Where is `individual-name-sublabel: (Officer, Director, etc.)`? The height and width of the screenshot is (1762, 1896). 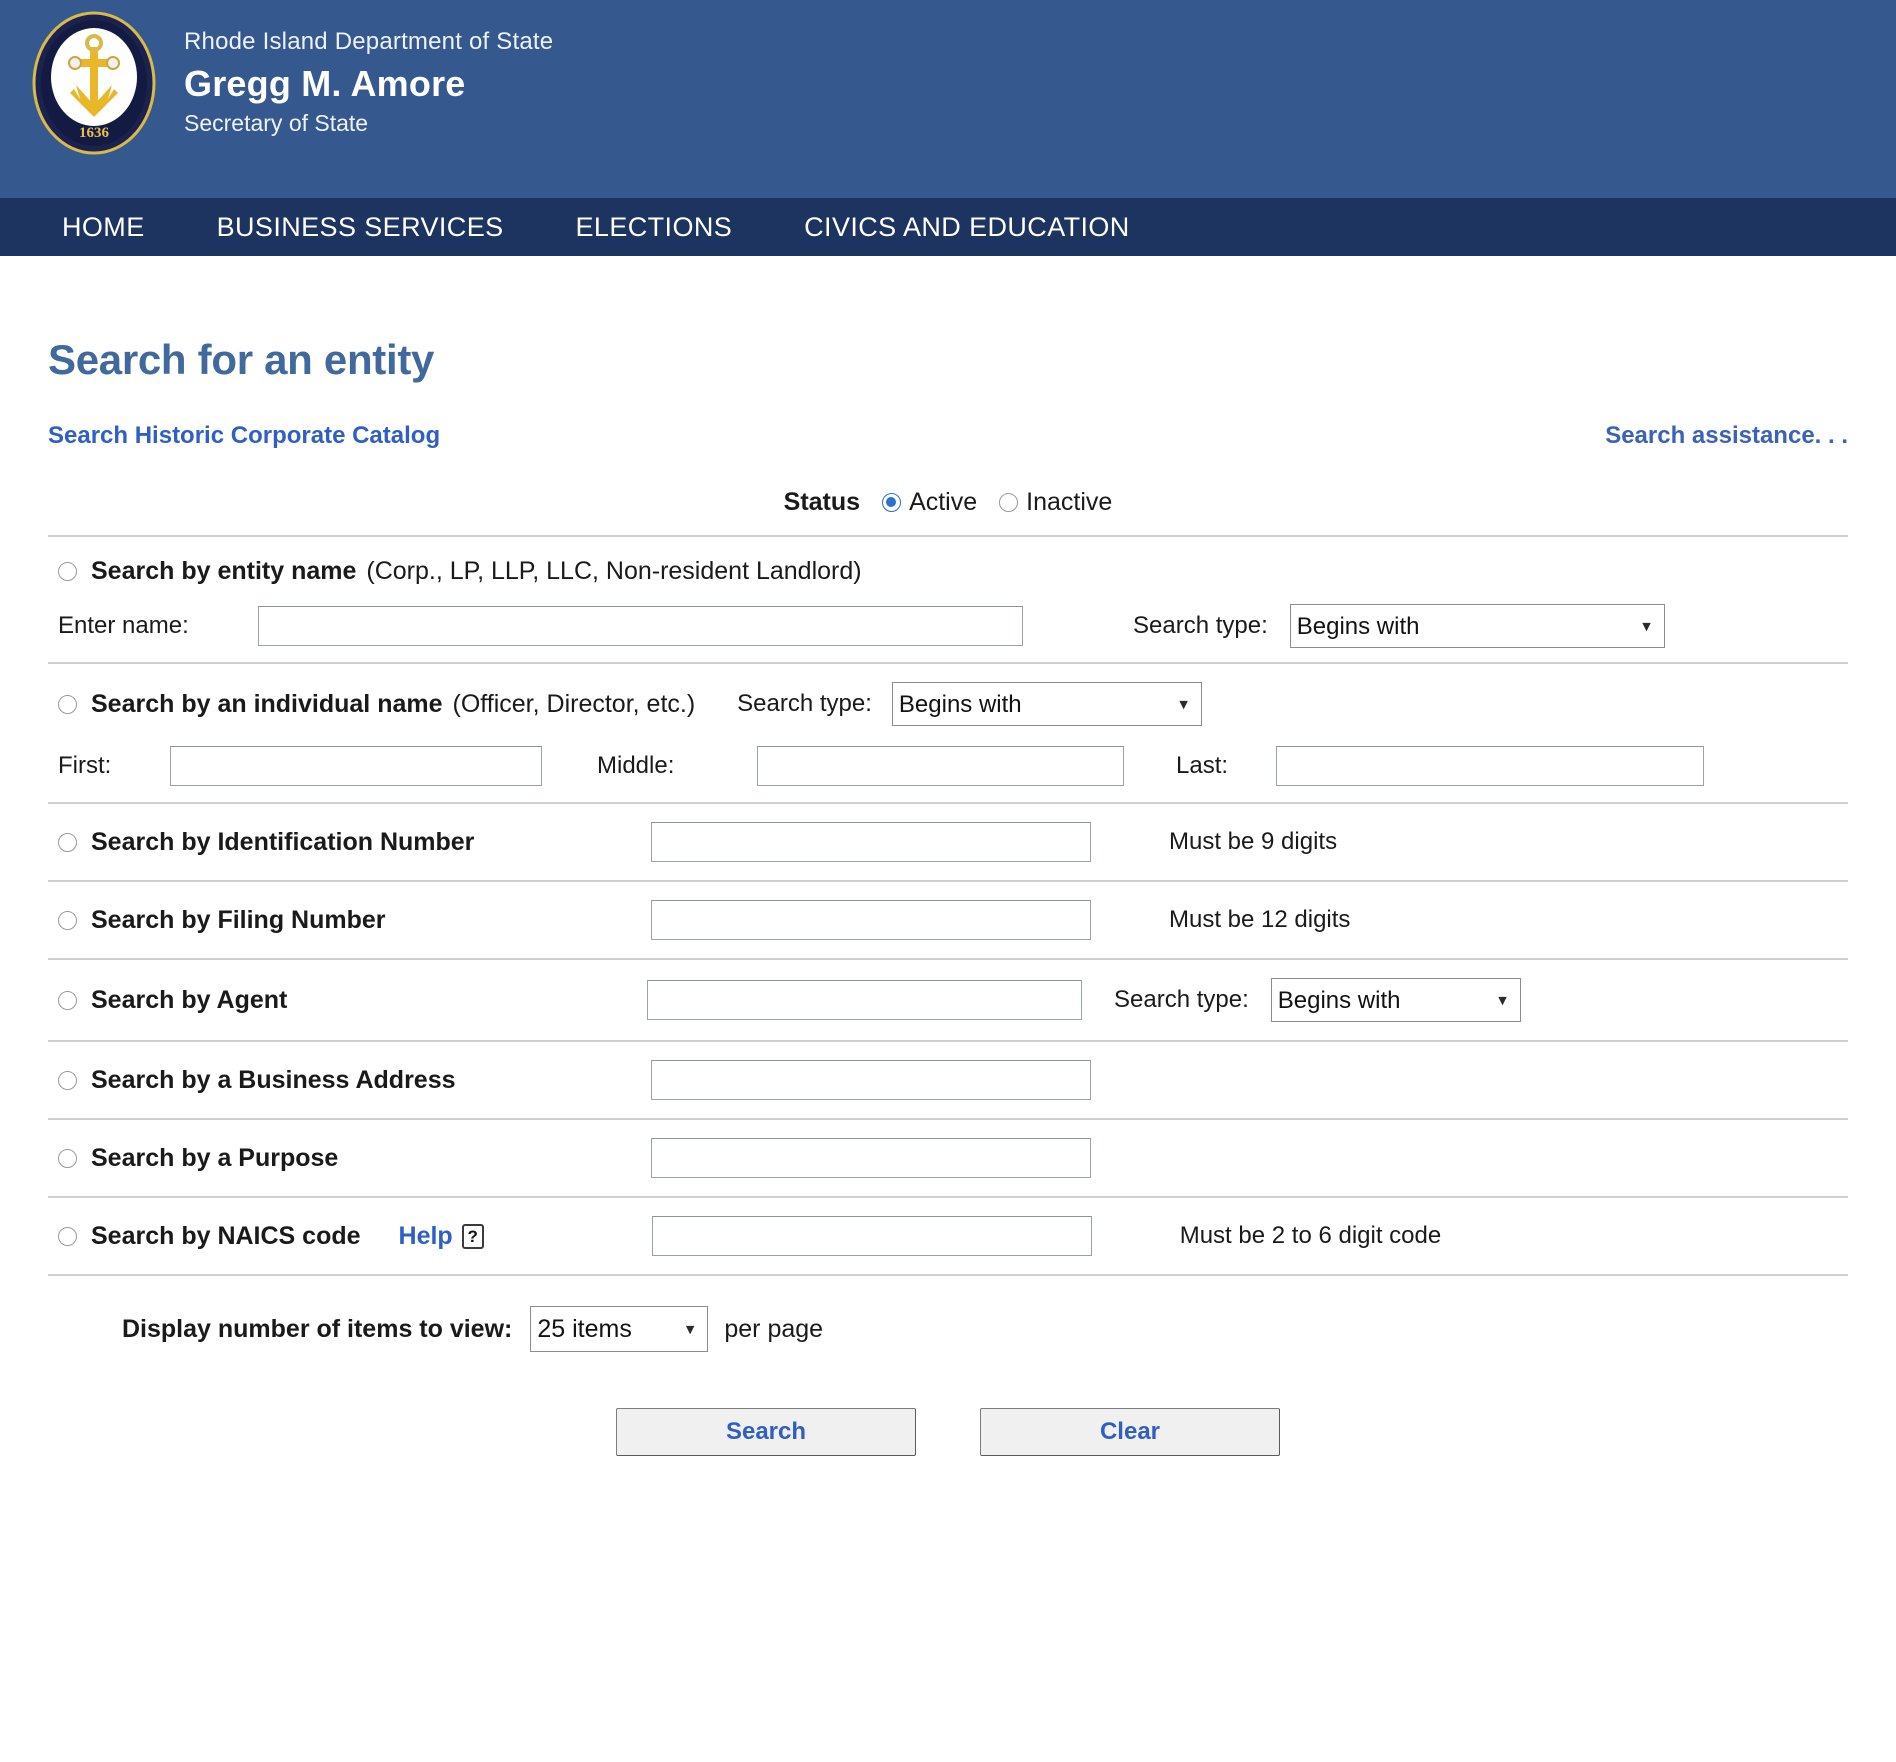 individual-name-sublabel: (Officer, Director, etc.) is located at coordinates (574, 703).